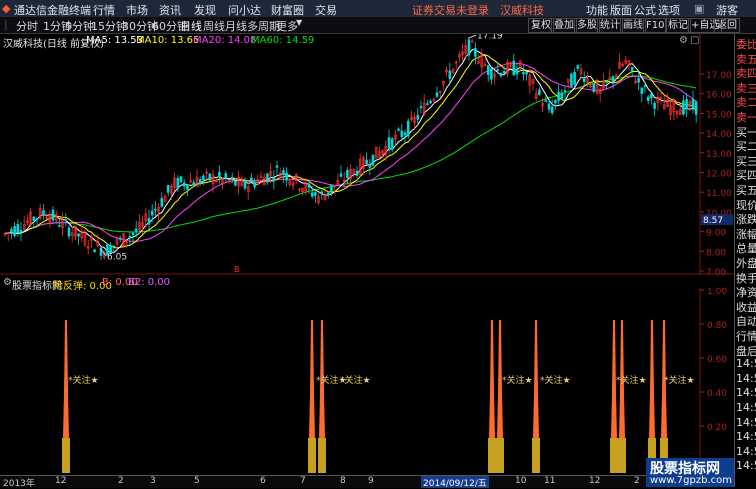  What do you see at coordinates (214, 26) in the screenshot?
I see `period-weekly: 周线` at bounding box center [214, 26].